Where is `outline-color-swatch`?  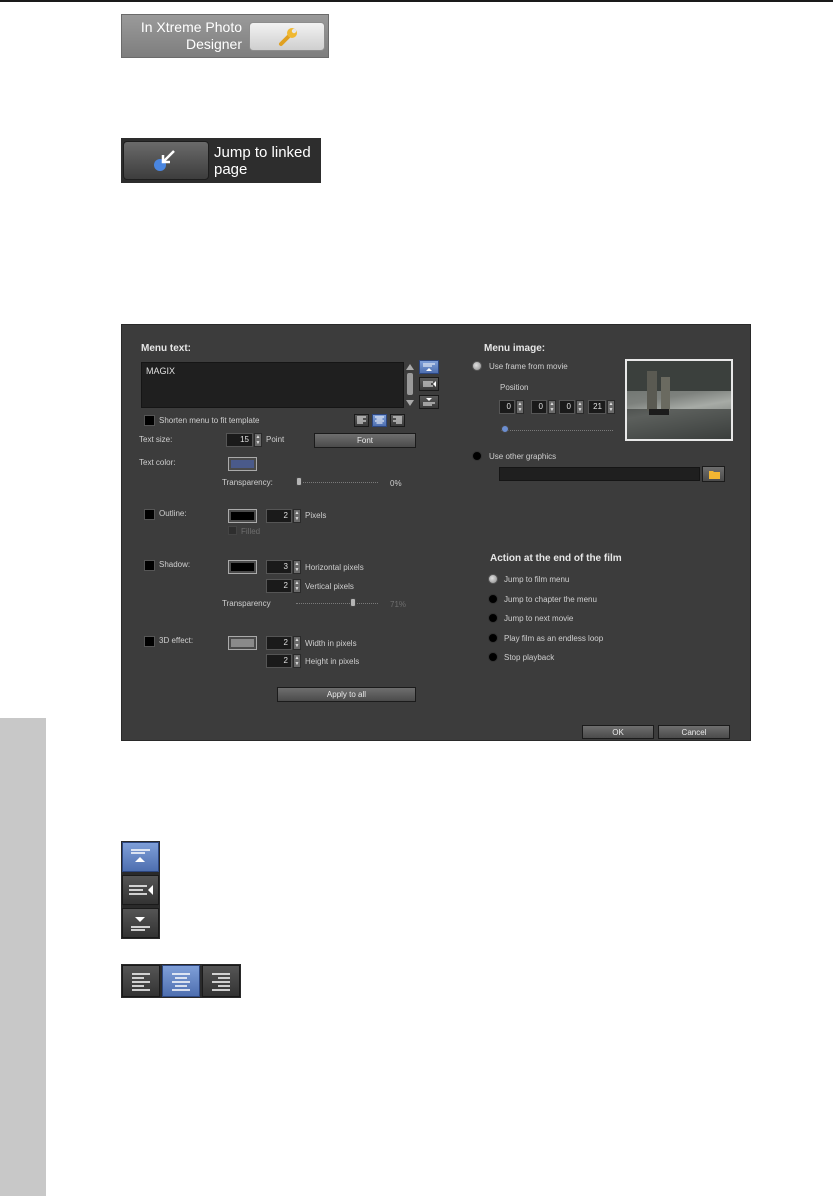
outline-color-swatch is located at coordinates (242, 516).